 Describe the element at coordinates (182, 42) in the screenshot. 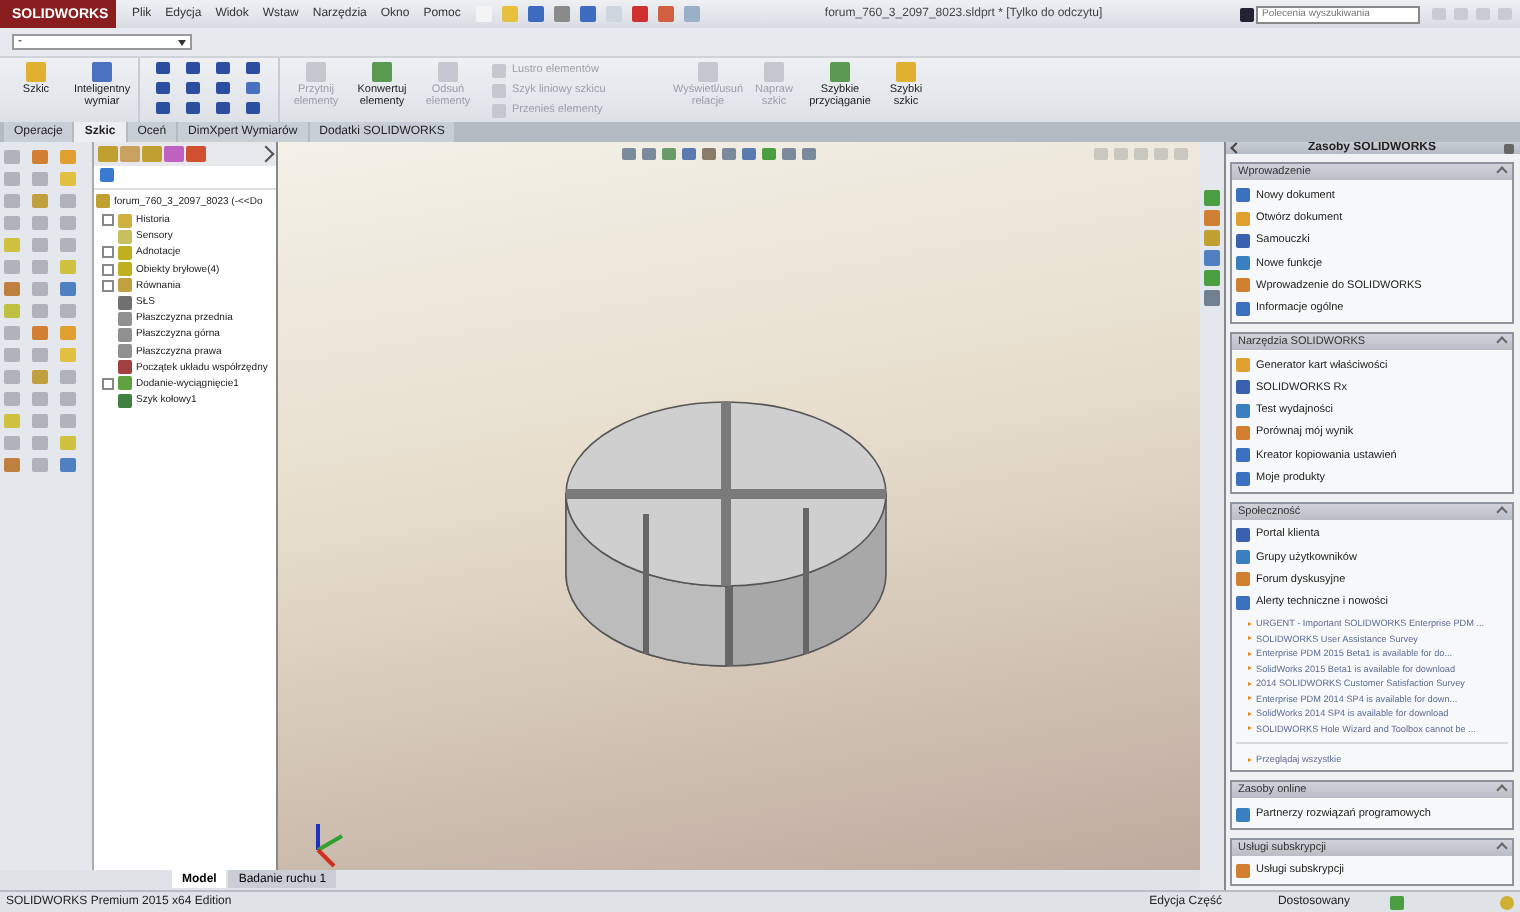

I see `caret-icon` at that location.